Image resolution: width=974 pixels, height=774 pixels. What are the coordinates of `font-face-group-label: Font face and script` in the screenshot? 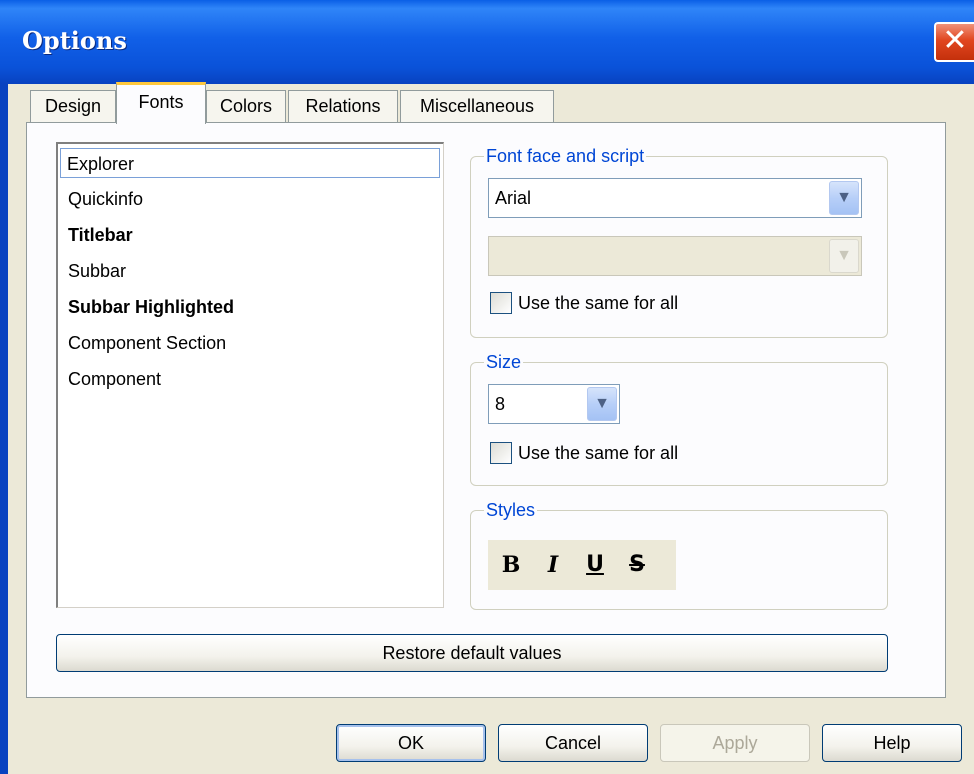 It's located at (565, 156).